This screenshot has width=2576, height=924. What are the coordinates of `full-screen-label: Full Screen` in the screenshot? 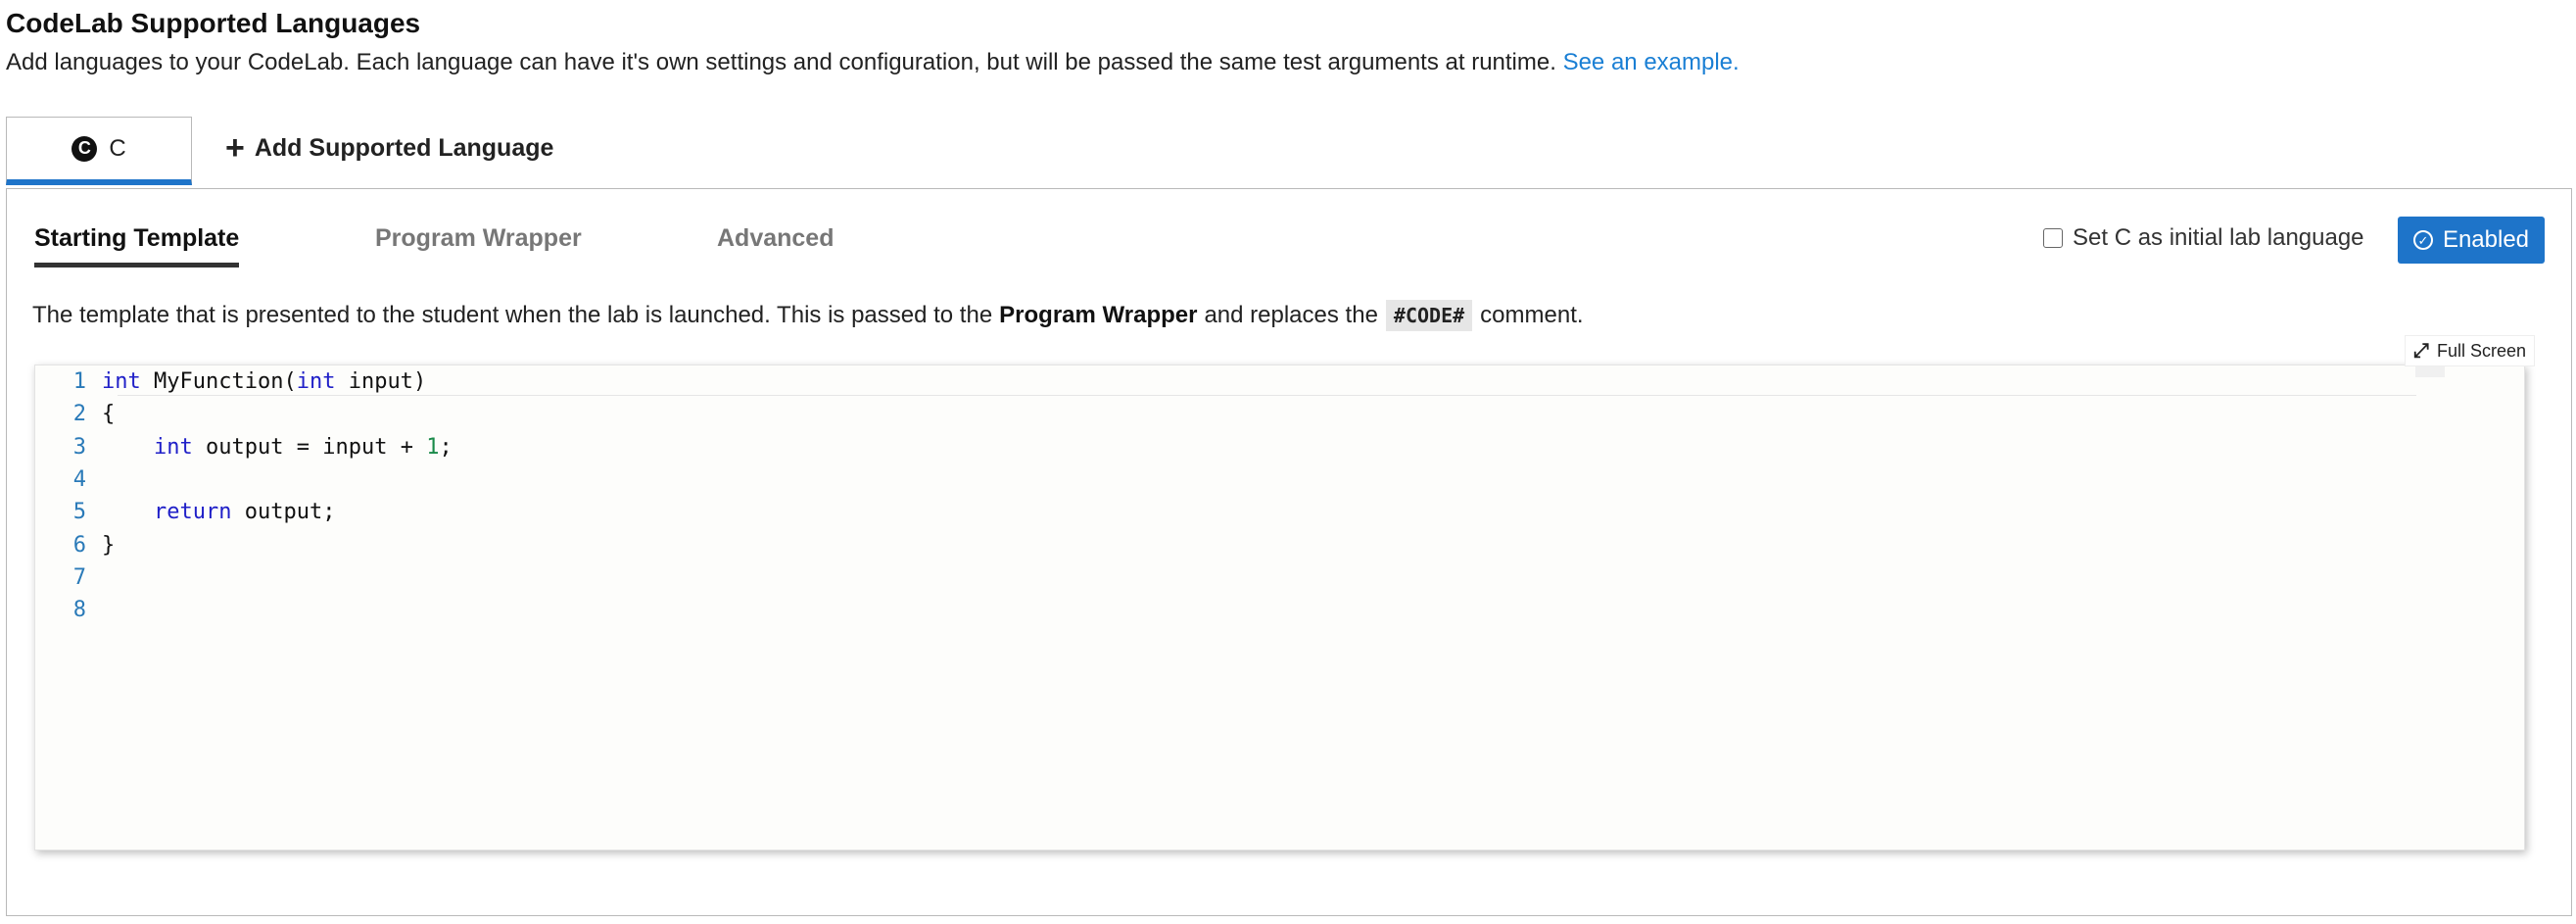 It's located at (2482, 350).